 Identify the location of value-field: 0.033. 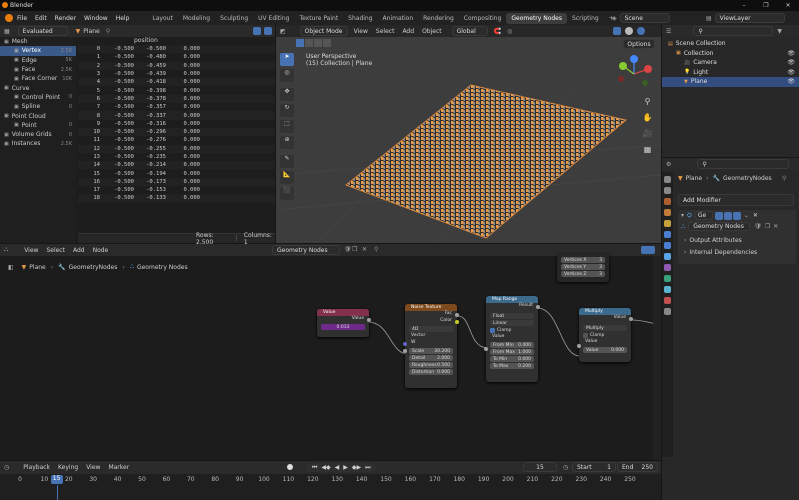
(343, 327).